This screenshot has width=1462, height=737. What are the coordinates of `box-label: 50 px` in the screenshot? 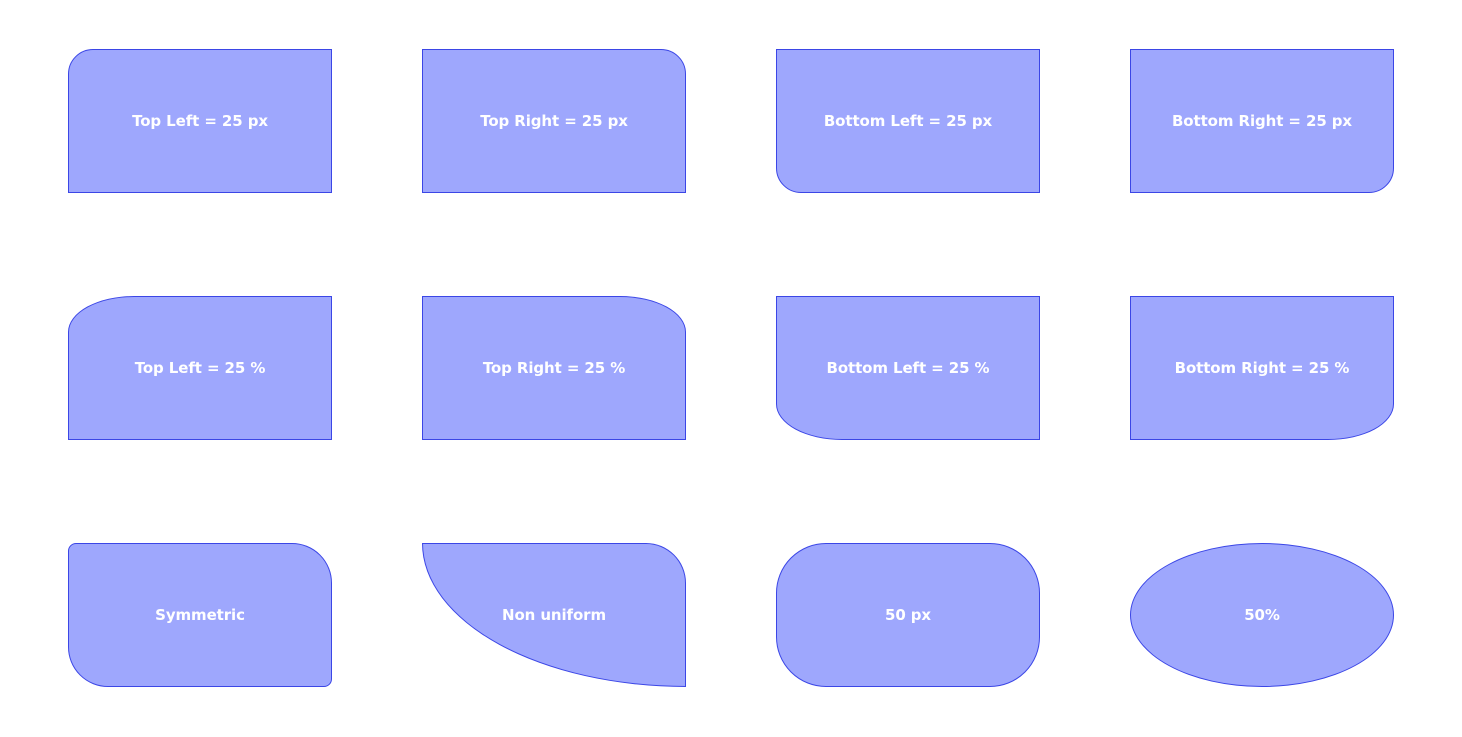 It's located at (907, 615).